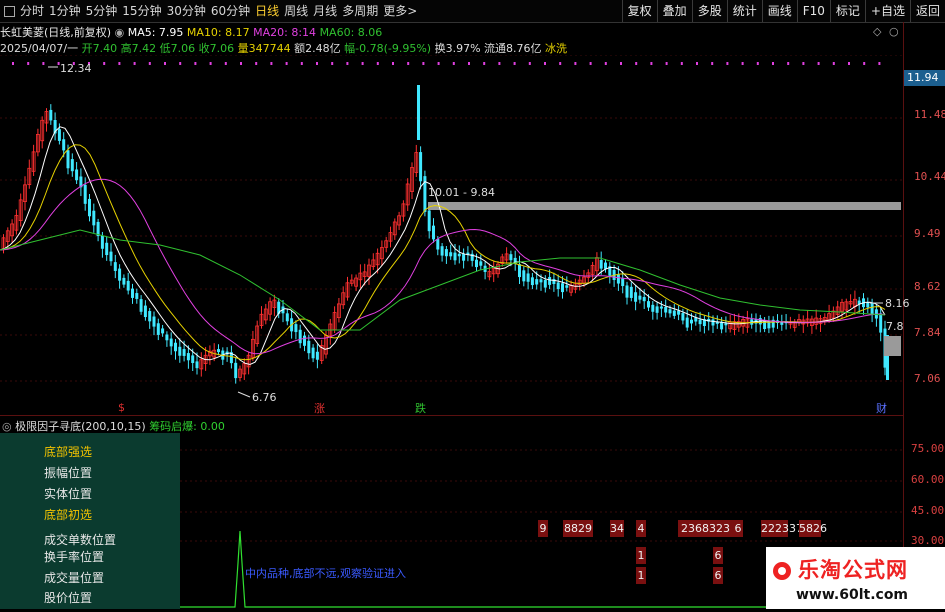 The width and height of the screenshot is (945, 612). Describe the element at coordinates (674, 11) in the screenshot. I see `toolbar-button-1: 叠加` at that location.